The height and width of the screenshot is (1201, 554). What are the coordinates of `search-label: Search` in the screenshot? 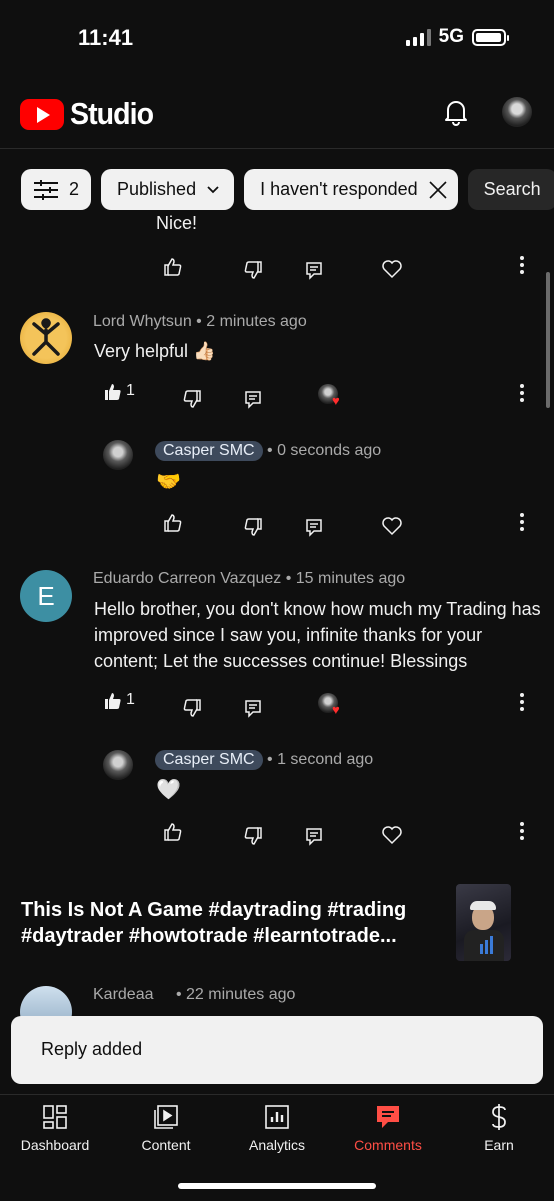 It's located at (512, 189).